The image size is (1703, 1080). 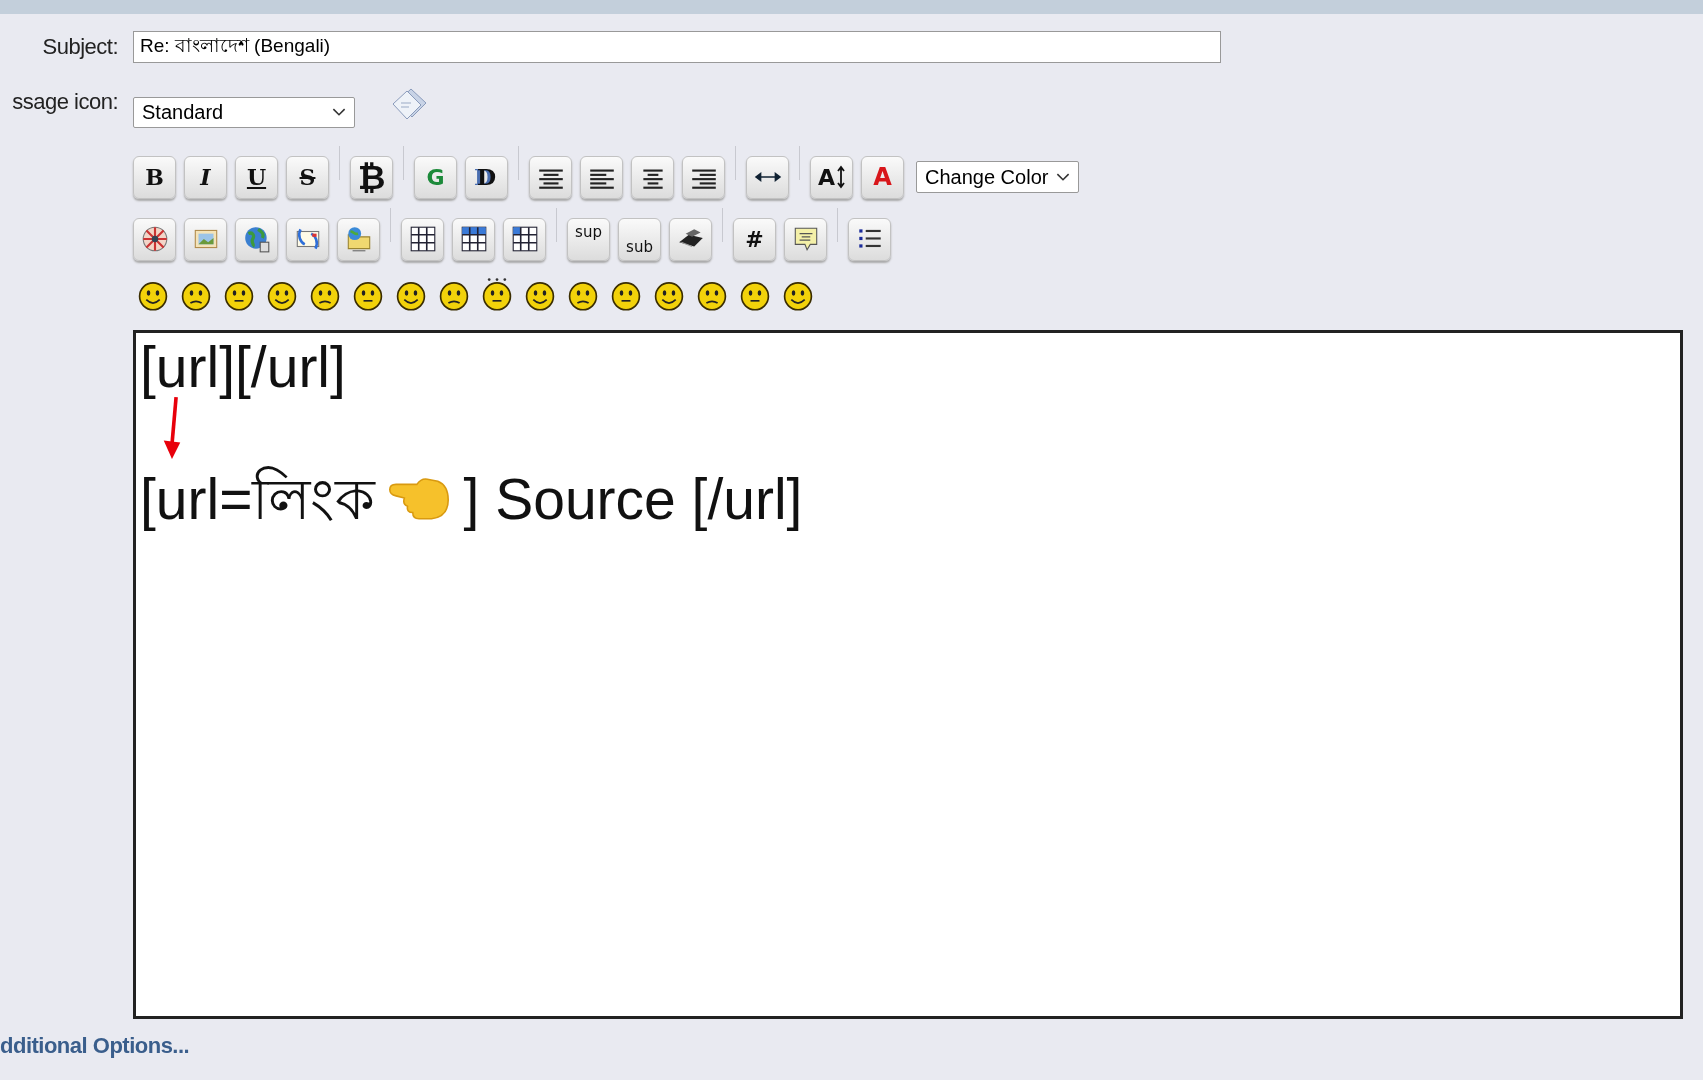 What do you see at coordinates (154, 239) in the screenshot?
I see `wheel-button` at bounding box center [154, 239].